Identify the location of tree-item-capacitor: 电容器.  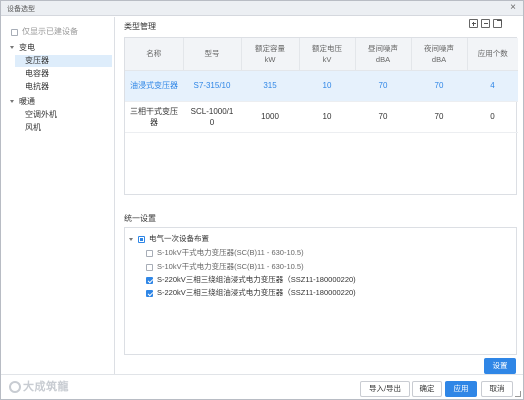
(37, 74).